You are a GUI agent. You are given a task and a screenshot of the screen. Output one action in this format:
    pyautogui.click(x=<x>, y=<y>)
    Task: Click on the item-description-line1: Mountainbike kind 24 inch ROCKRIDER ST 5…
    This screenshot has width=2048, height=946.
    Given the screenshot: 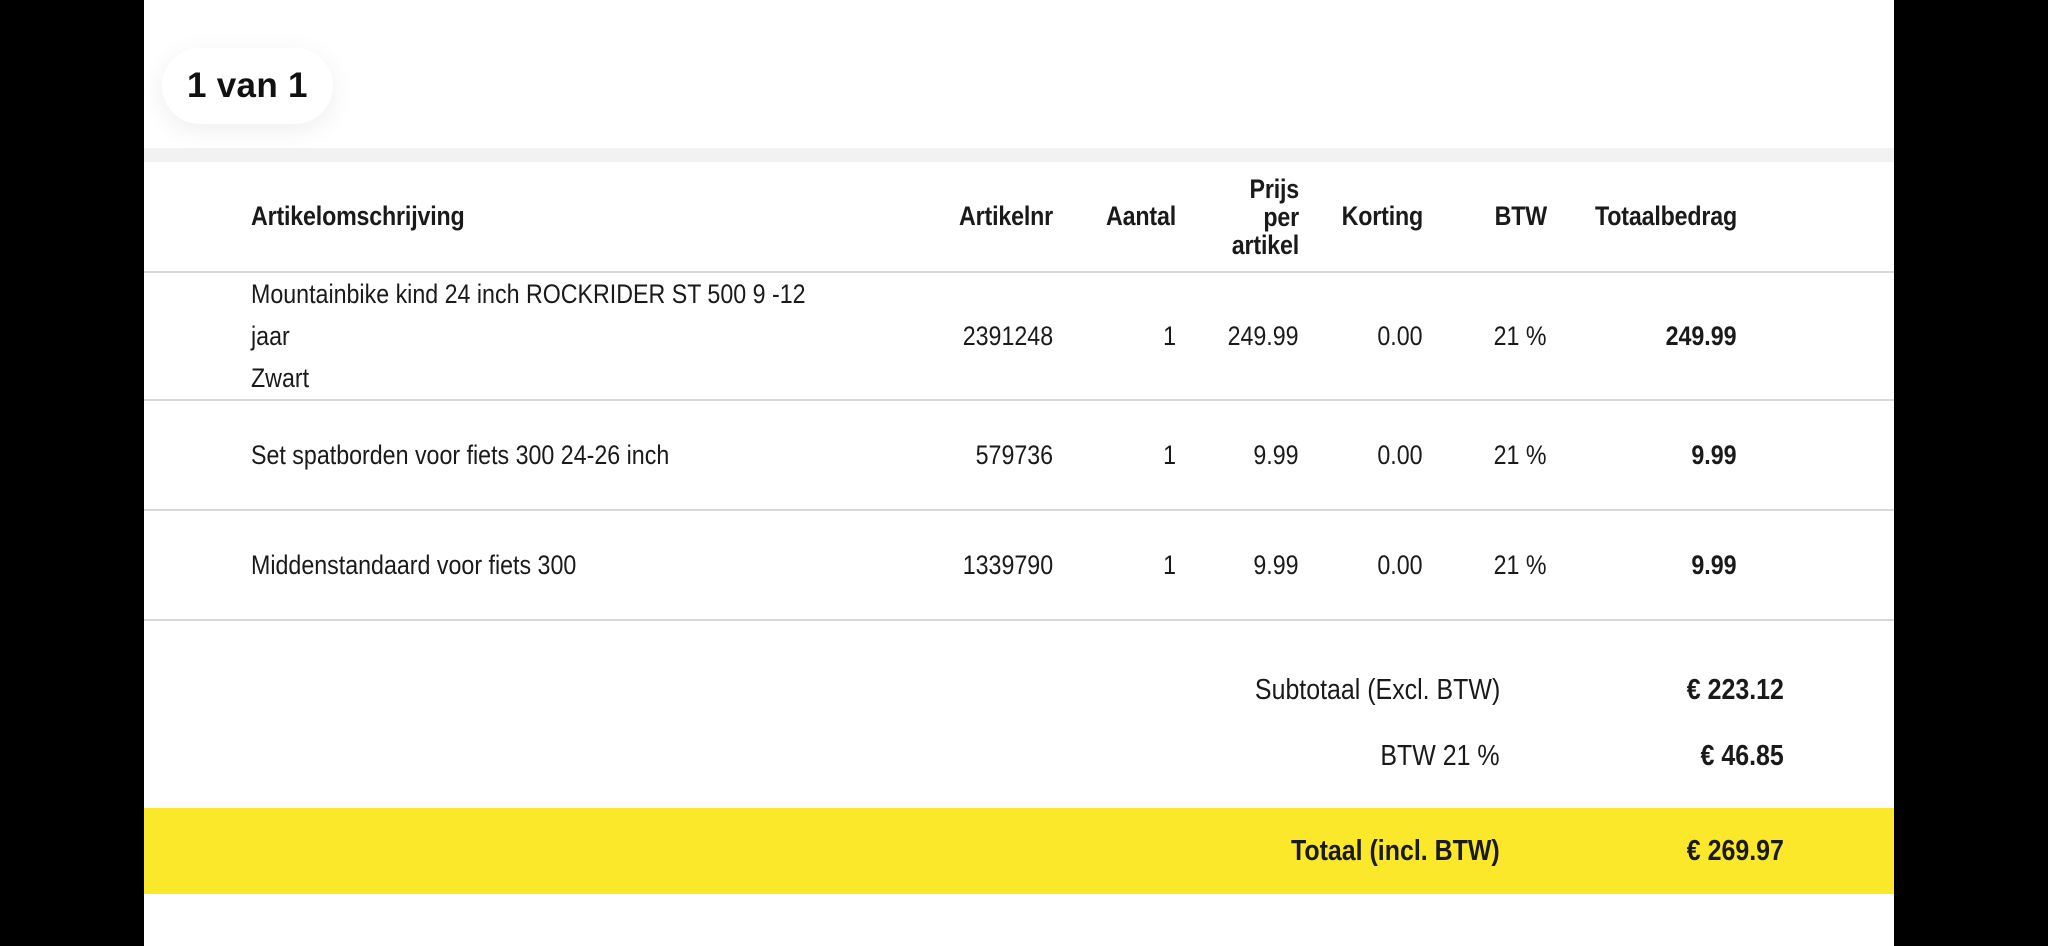 What is the action you would take?
    pyautogui.click(x=528, y=315)
    